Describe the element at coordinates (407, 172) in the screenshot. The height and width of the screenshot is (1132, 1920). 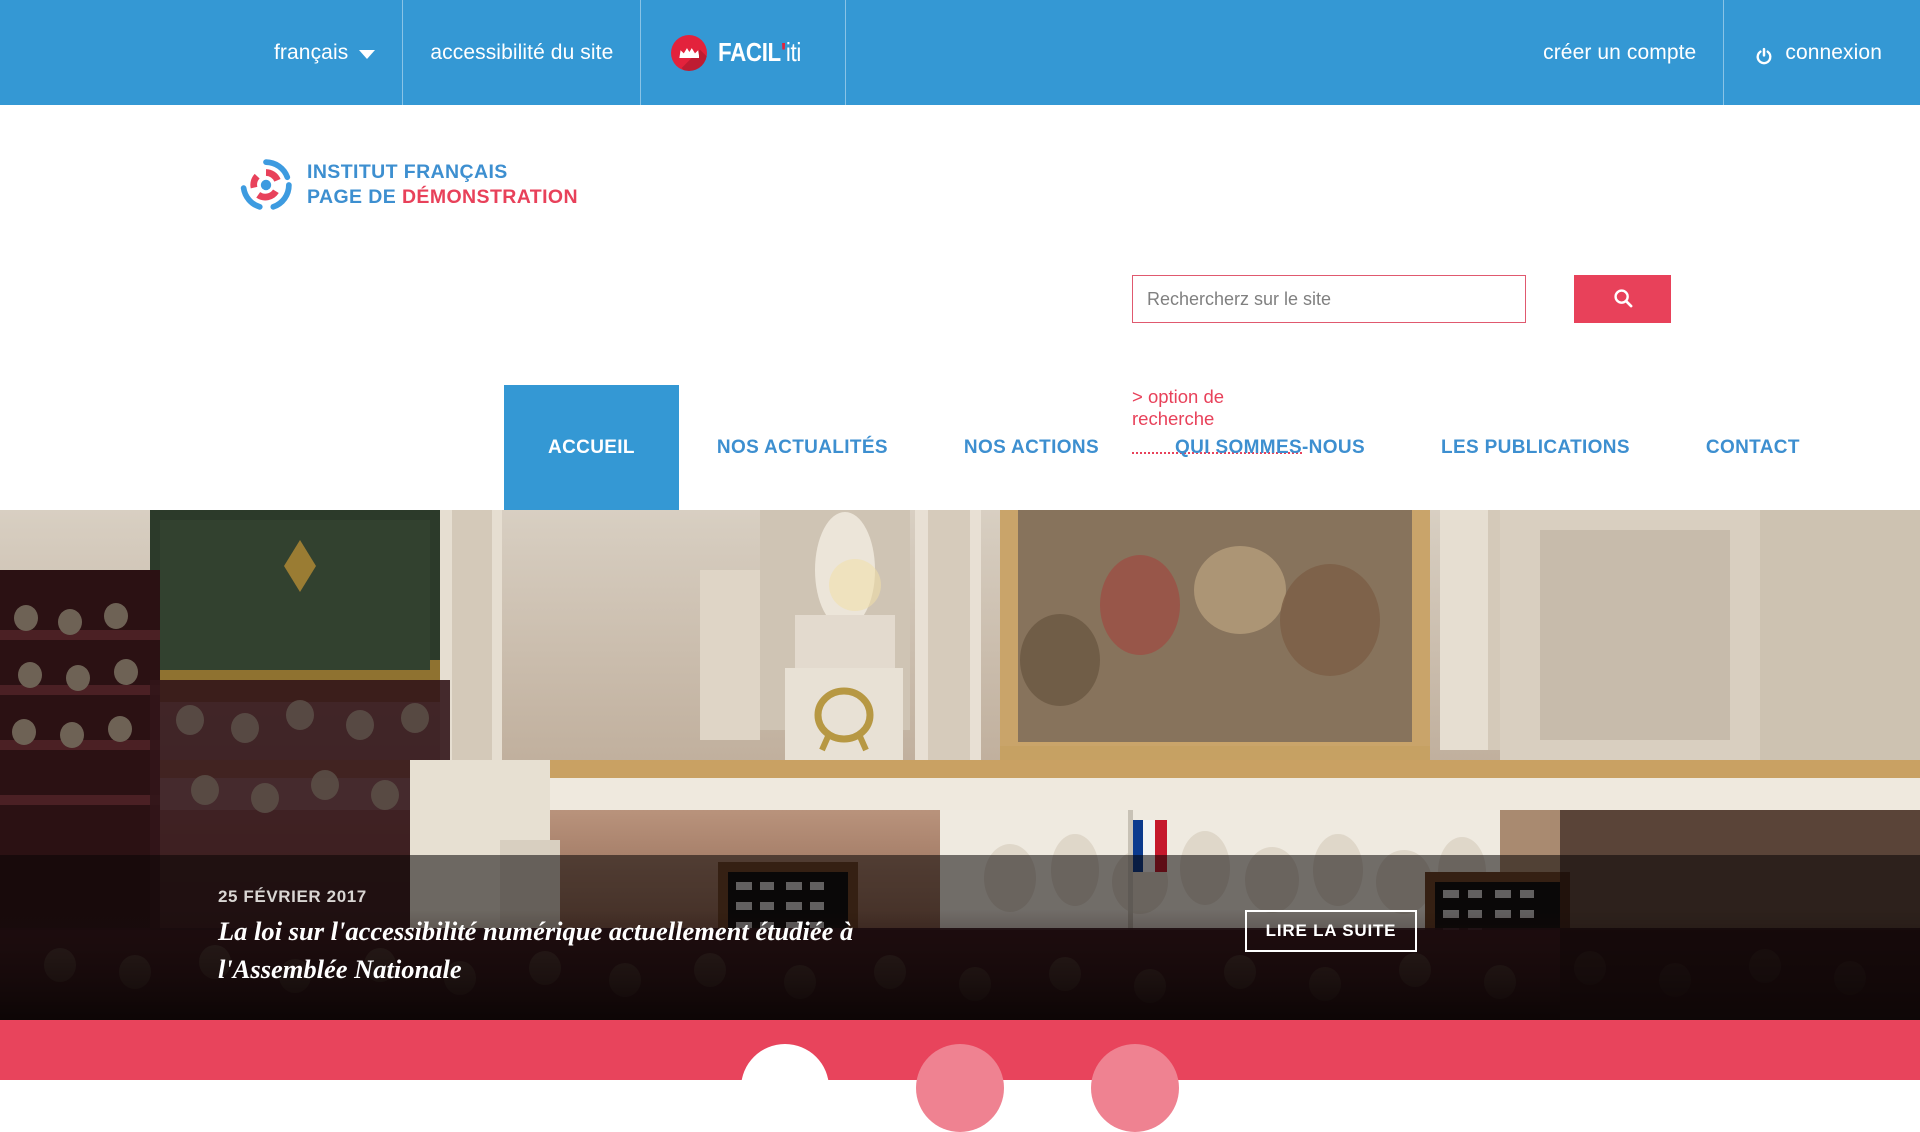
I see `brand-line-1: INSTITUT FRANÇAIS` at that location.